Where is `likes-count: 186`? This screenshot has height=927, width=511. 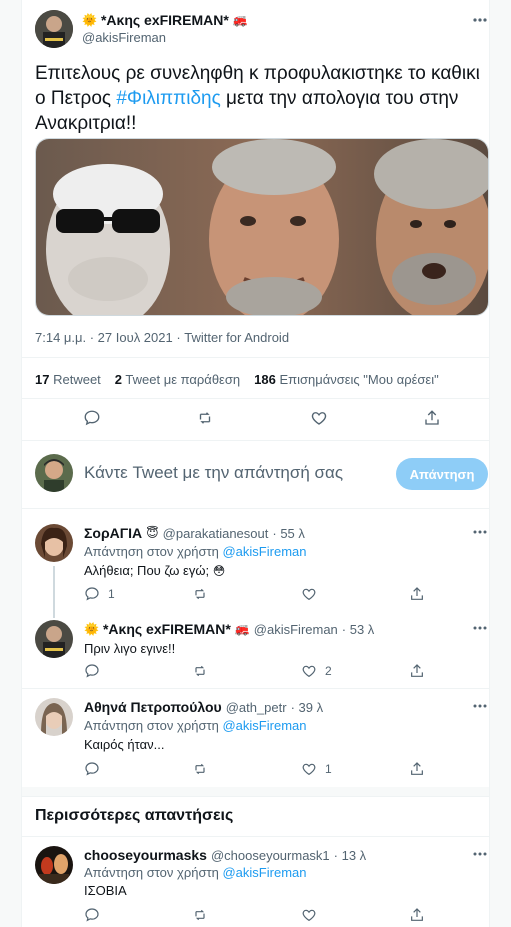
likes-count: 186 is located at coordinates (265, 379).